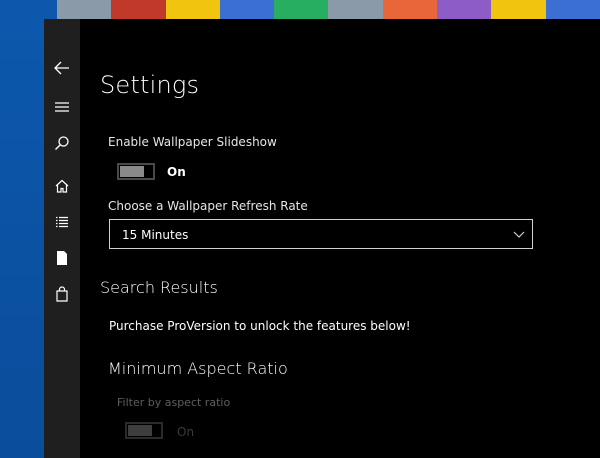 The height and width of the screenshot is (458, 600). I want to click on shopping-bag-icon, so click(62, 294).